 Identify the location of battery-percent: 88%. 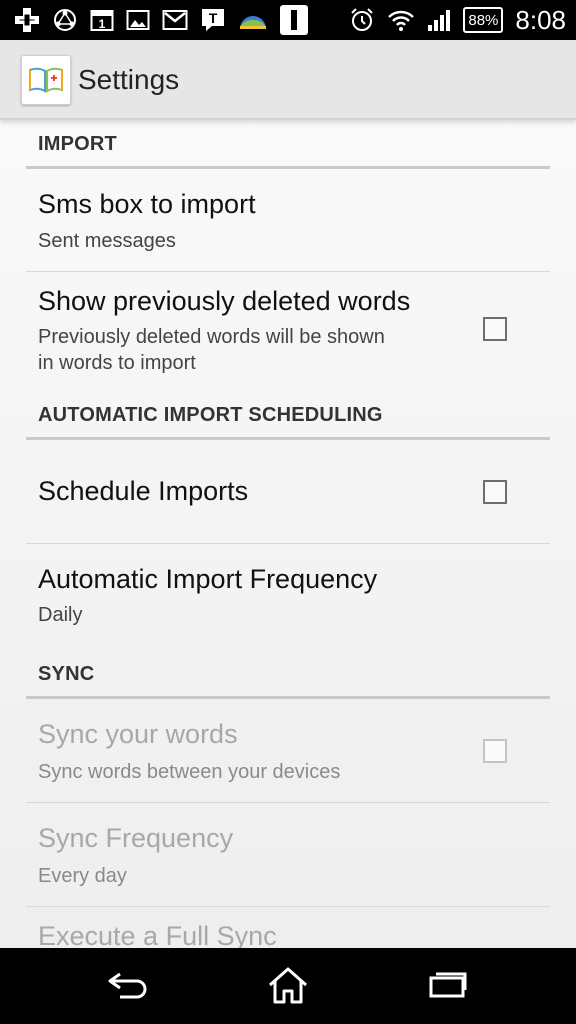
(483, 20).